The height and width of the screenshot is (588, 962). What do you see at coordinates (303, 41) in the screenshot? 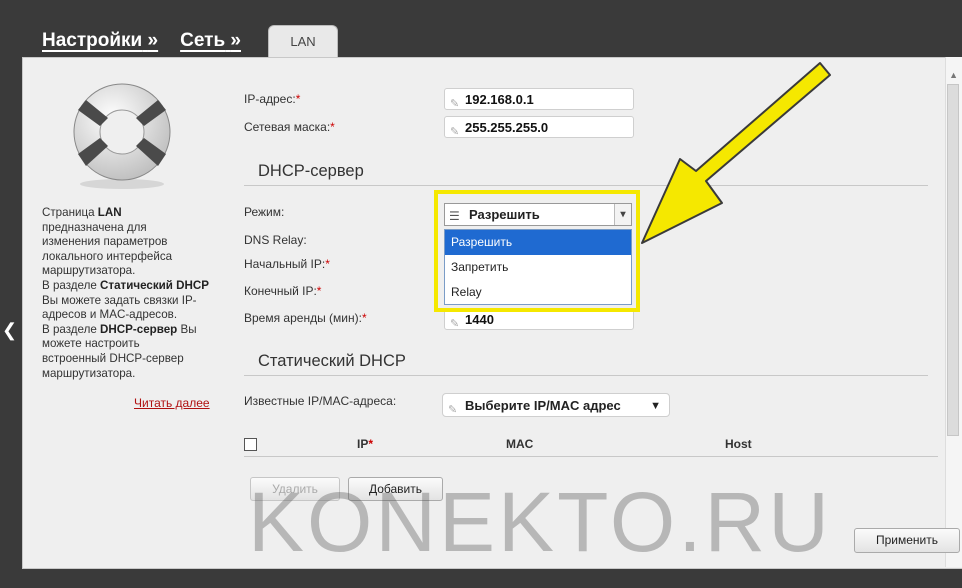
I see `tab-lan: LAN` at bounding box center [303, 41].